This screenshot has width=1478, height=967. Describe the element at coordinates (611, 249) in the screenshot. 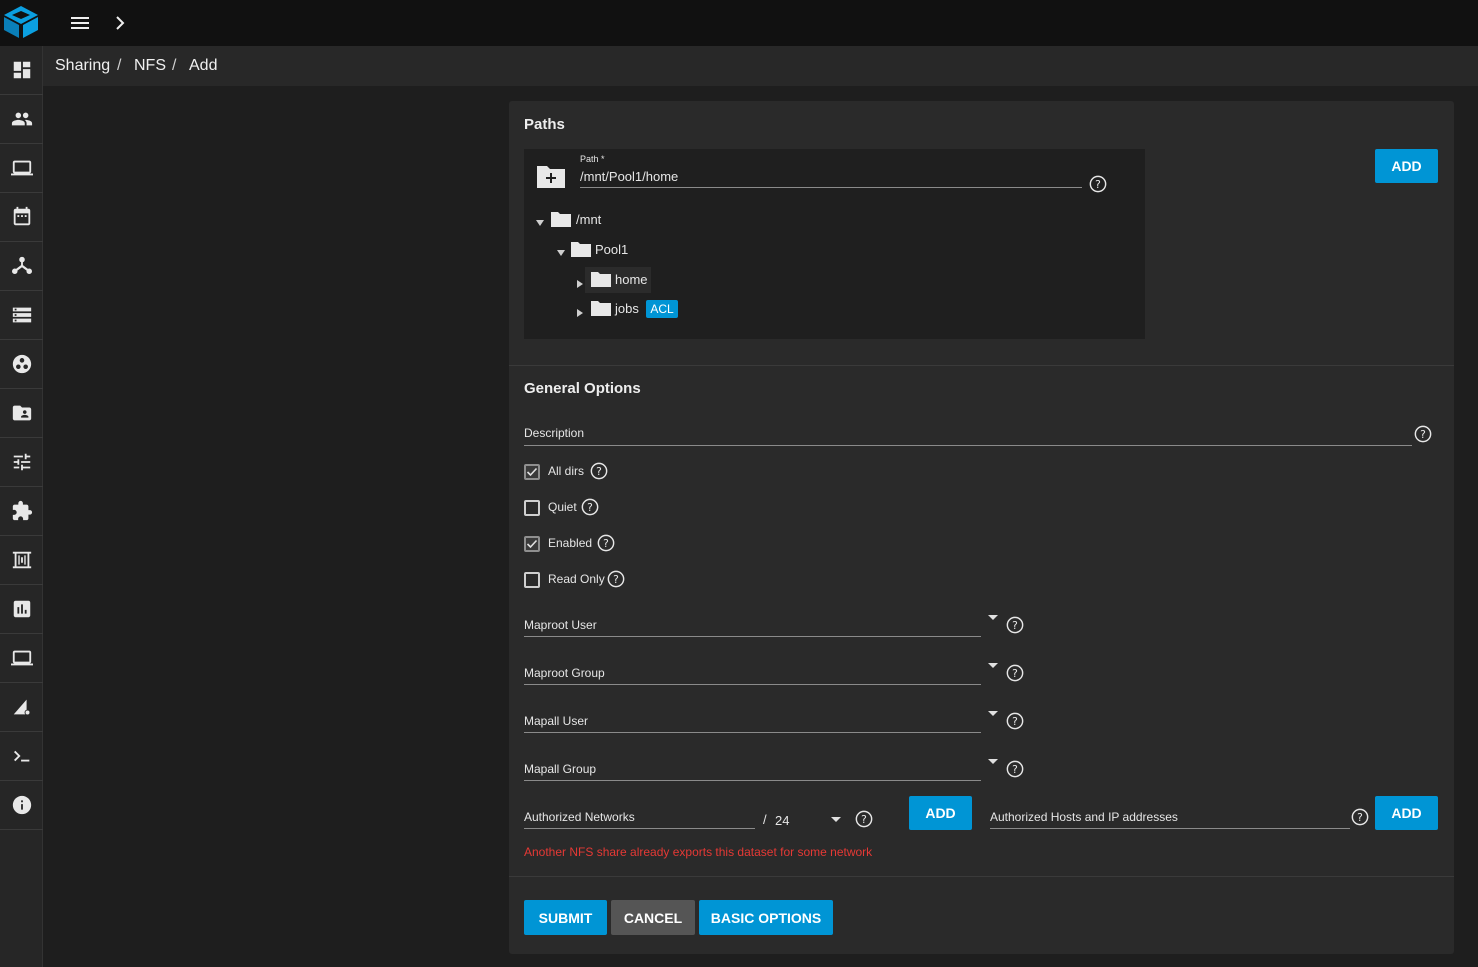

I see `tree-node-pool1: Pool1` at that location.